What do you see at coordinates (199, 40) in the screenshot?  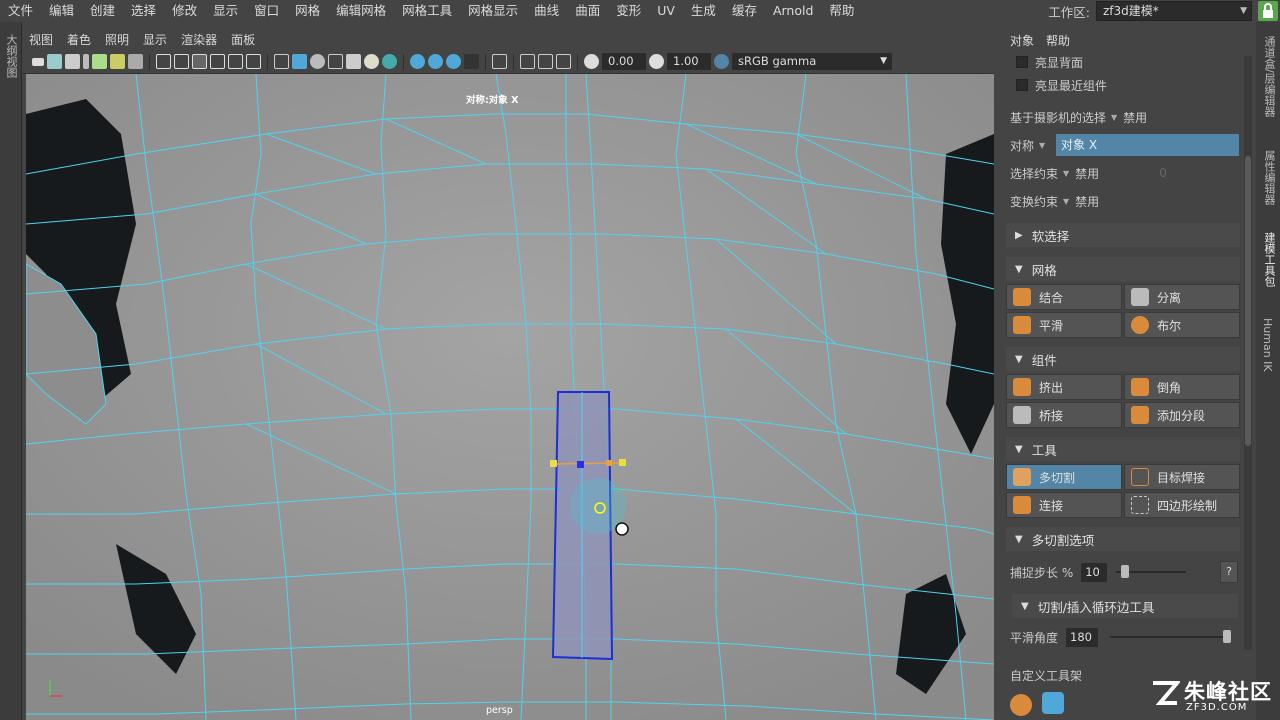 I see `vp-menu-renderer: 渲染器` at bounding box center [199, 40].